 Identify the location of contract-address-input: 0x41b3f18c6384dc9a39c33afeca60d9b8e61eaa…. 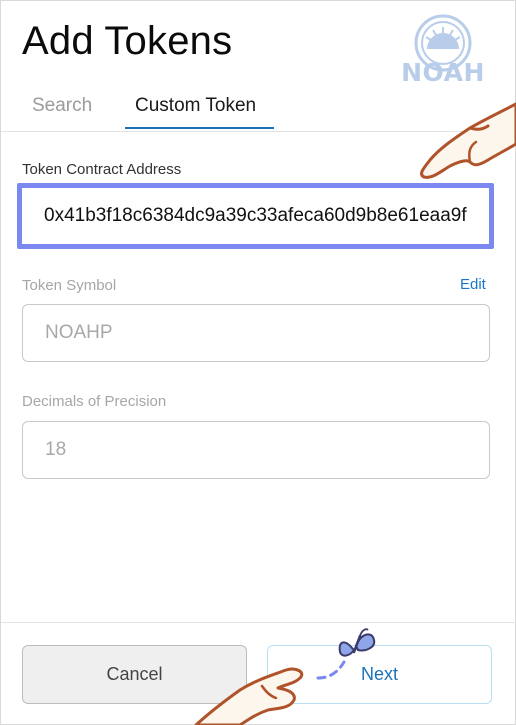
(255, 216).